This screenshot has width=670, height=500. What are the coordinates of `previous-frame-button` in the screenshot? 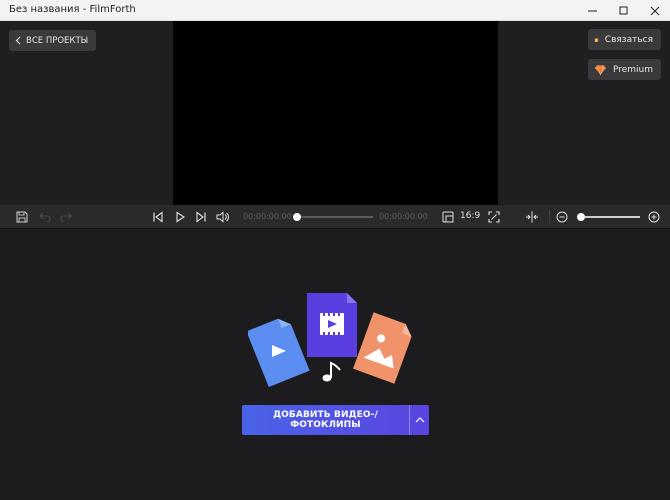 It's located at (158, 217).